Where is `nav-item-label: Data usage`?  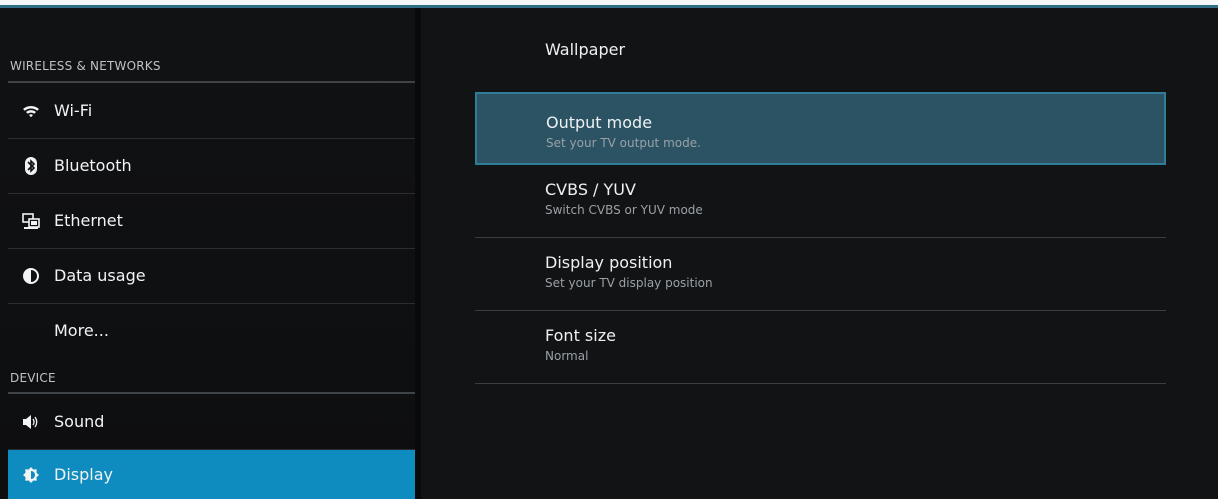
nav-item-label: Data usage is located at coordinates (100, 275).